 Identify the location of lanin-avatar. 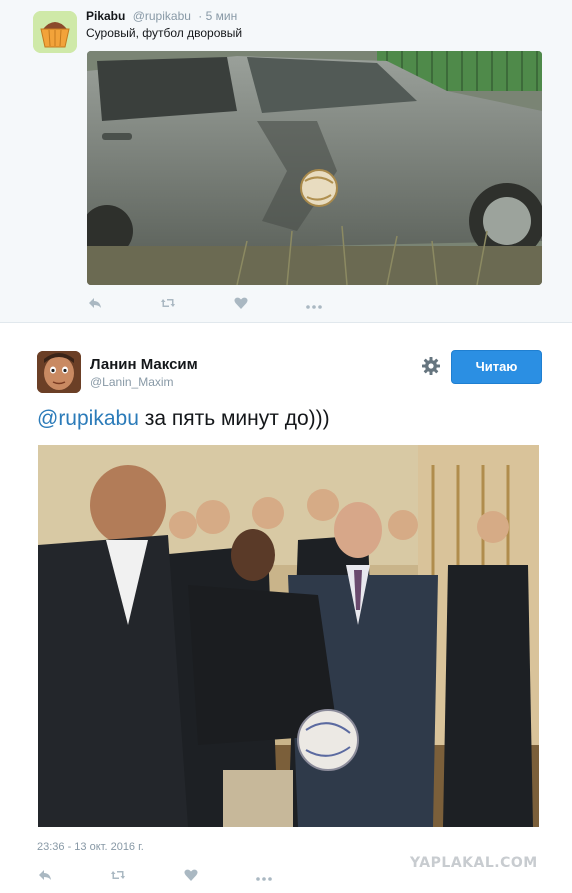
(59, 372).